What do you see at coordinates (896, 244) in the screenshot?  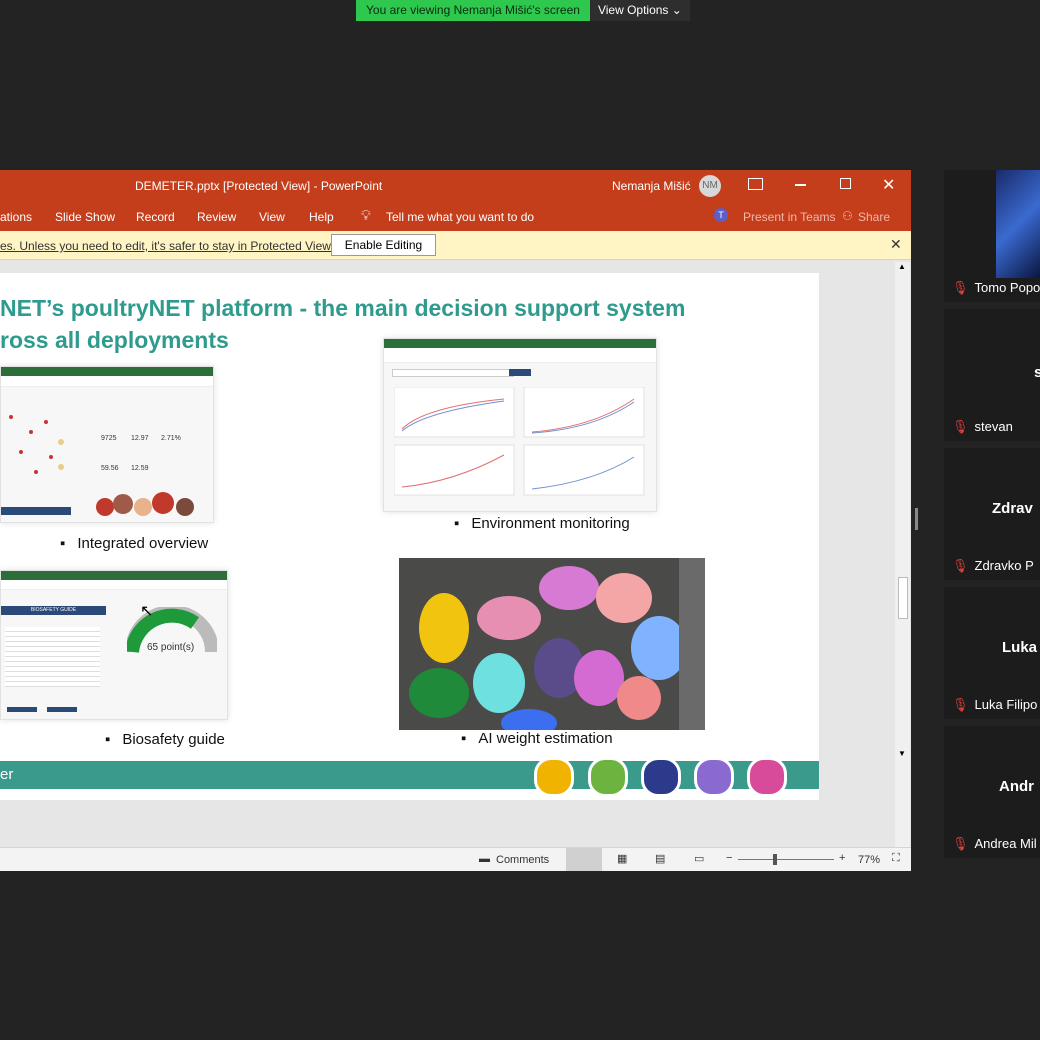 I see `close-bar-icon: ✕` at bounding box center [896, 244].